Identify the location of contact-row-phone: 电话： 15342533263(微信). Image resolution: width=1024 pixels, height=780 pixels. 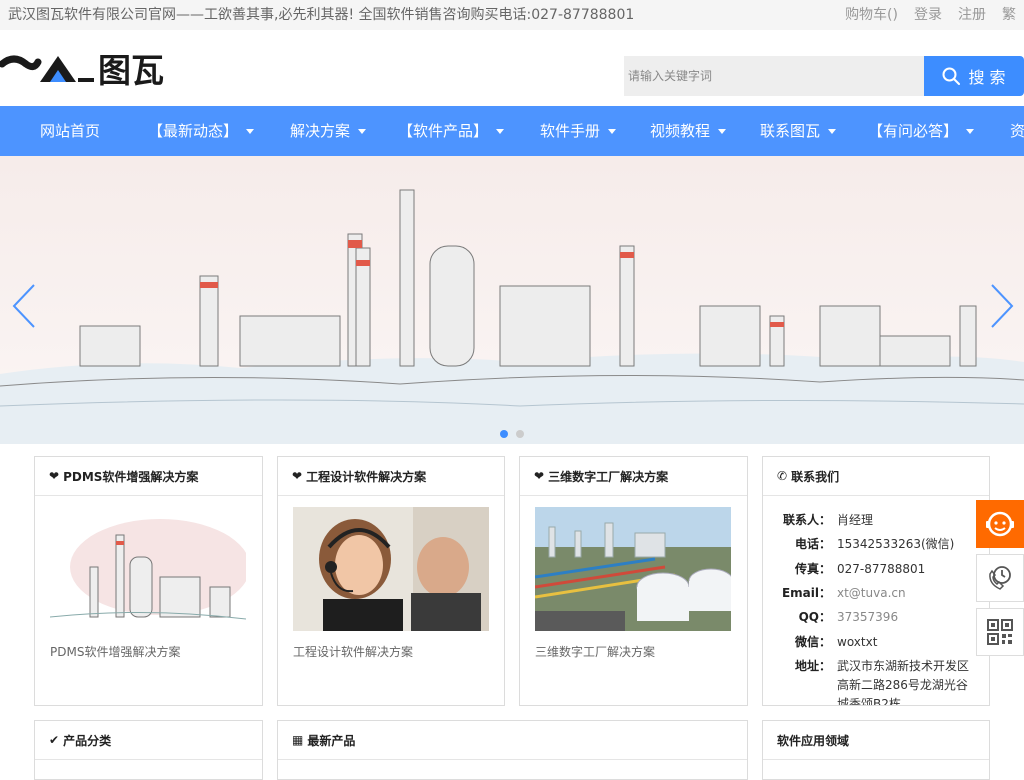
(876, 544).